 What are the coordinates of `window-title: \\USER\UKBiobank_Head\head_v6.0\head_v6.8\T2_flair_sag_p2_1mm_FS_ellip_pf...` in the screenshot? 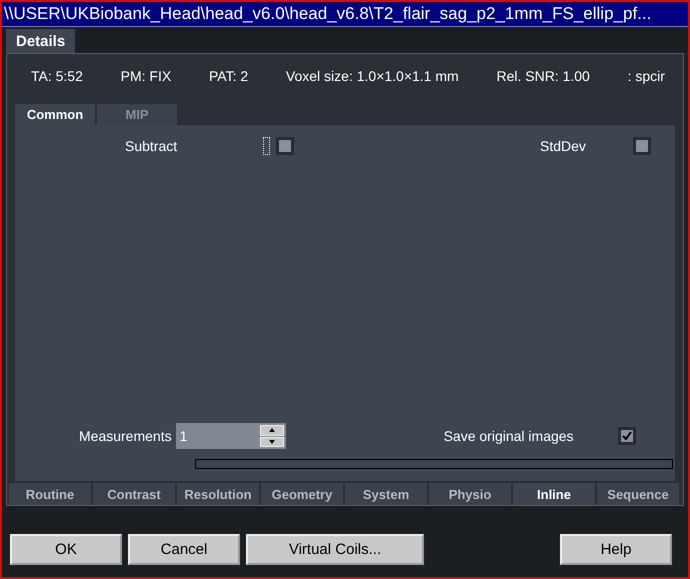 It's located at (345, 14).